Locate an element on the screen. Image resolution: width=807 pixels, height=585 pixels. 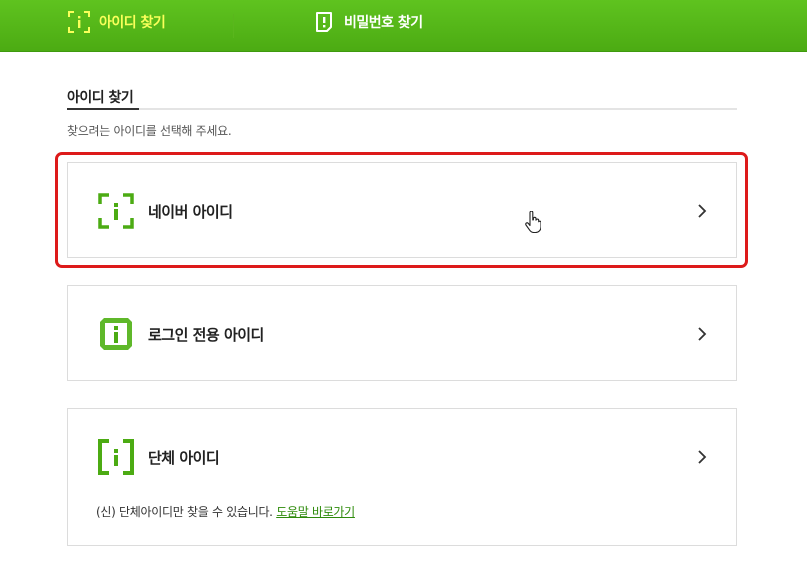
help-link: 도움말 바로가기 is located at coordinates (315, 512).